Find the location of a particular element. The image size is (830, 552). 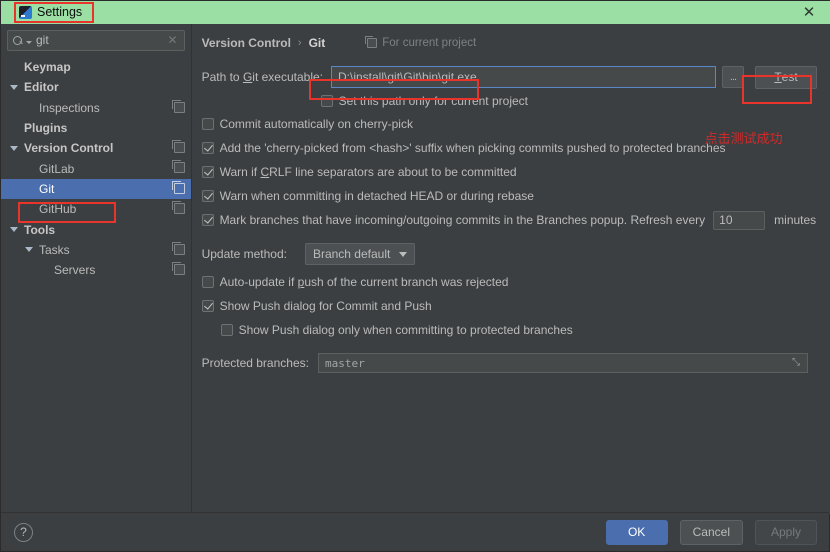

mark-branches-checkbox is located at coordinates (207, 220).